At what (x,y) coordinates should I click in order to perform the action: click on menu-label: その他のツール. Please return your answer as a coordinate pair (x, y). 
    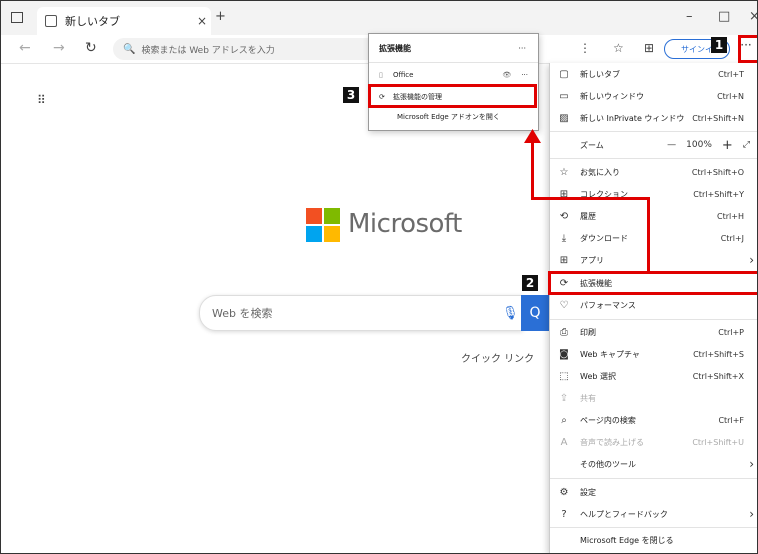
    Looking at the image, I should click on (608, 464).